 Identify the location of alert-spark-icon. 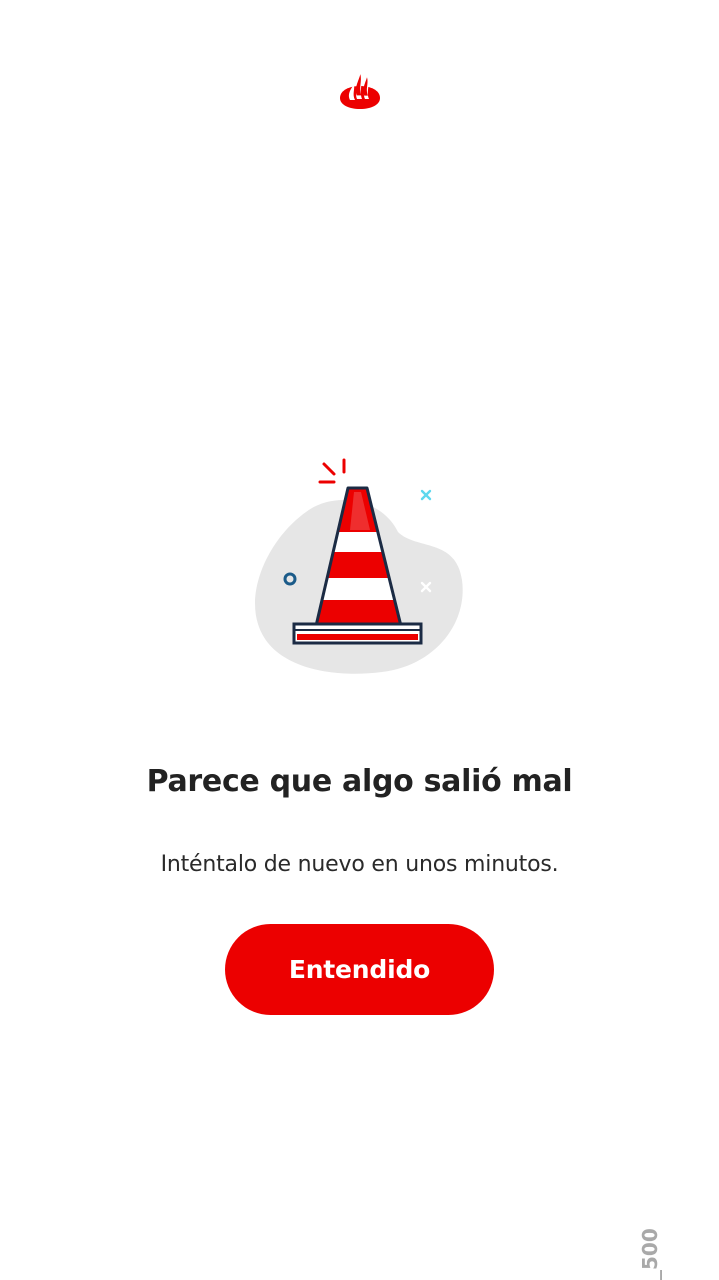
(332, 471).